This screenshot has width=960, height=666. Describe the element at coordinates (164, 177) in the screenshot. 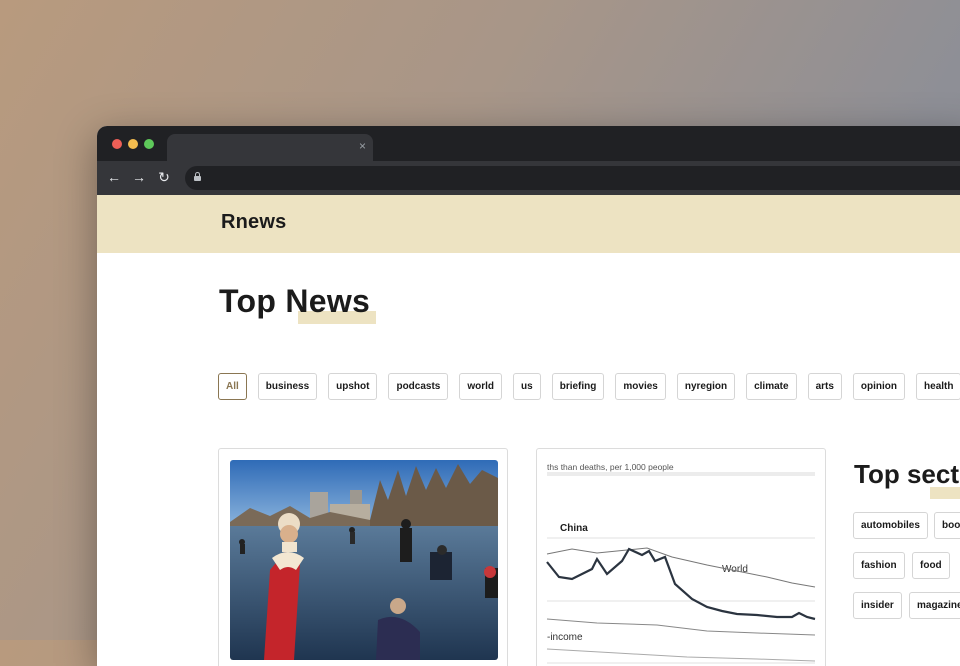

I see `reload-icon: ↻` at that location.